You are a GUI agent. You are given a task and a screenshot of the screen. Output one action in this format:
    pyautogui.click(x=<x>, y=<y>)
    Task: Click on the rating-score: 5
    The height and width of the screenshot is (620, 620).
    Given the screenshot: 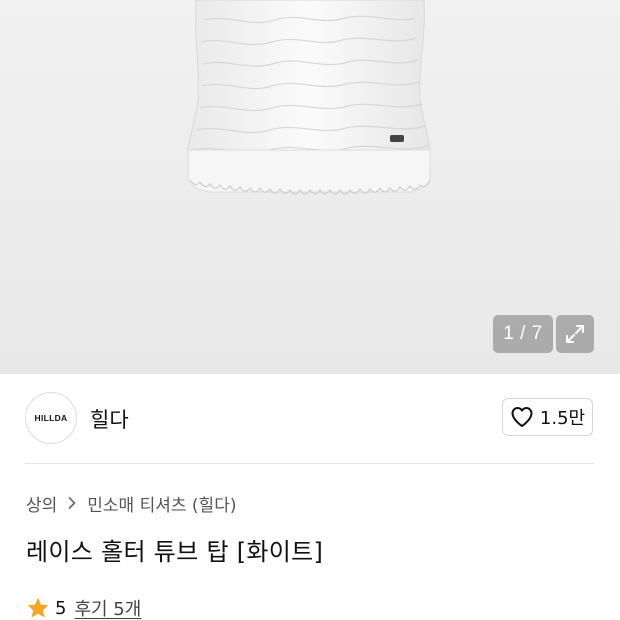 What is the action you would take?
    pyautogui.click(x=61, y=608)
    